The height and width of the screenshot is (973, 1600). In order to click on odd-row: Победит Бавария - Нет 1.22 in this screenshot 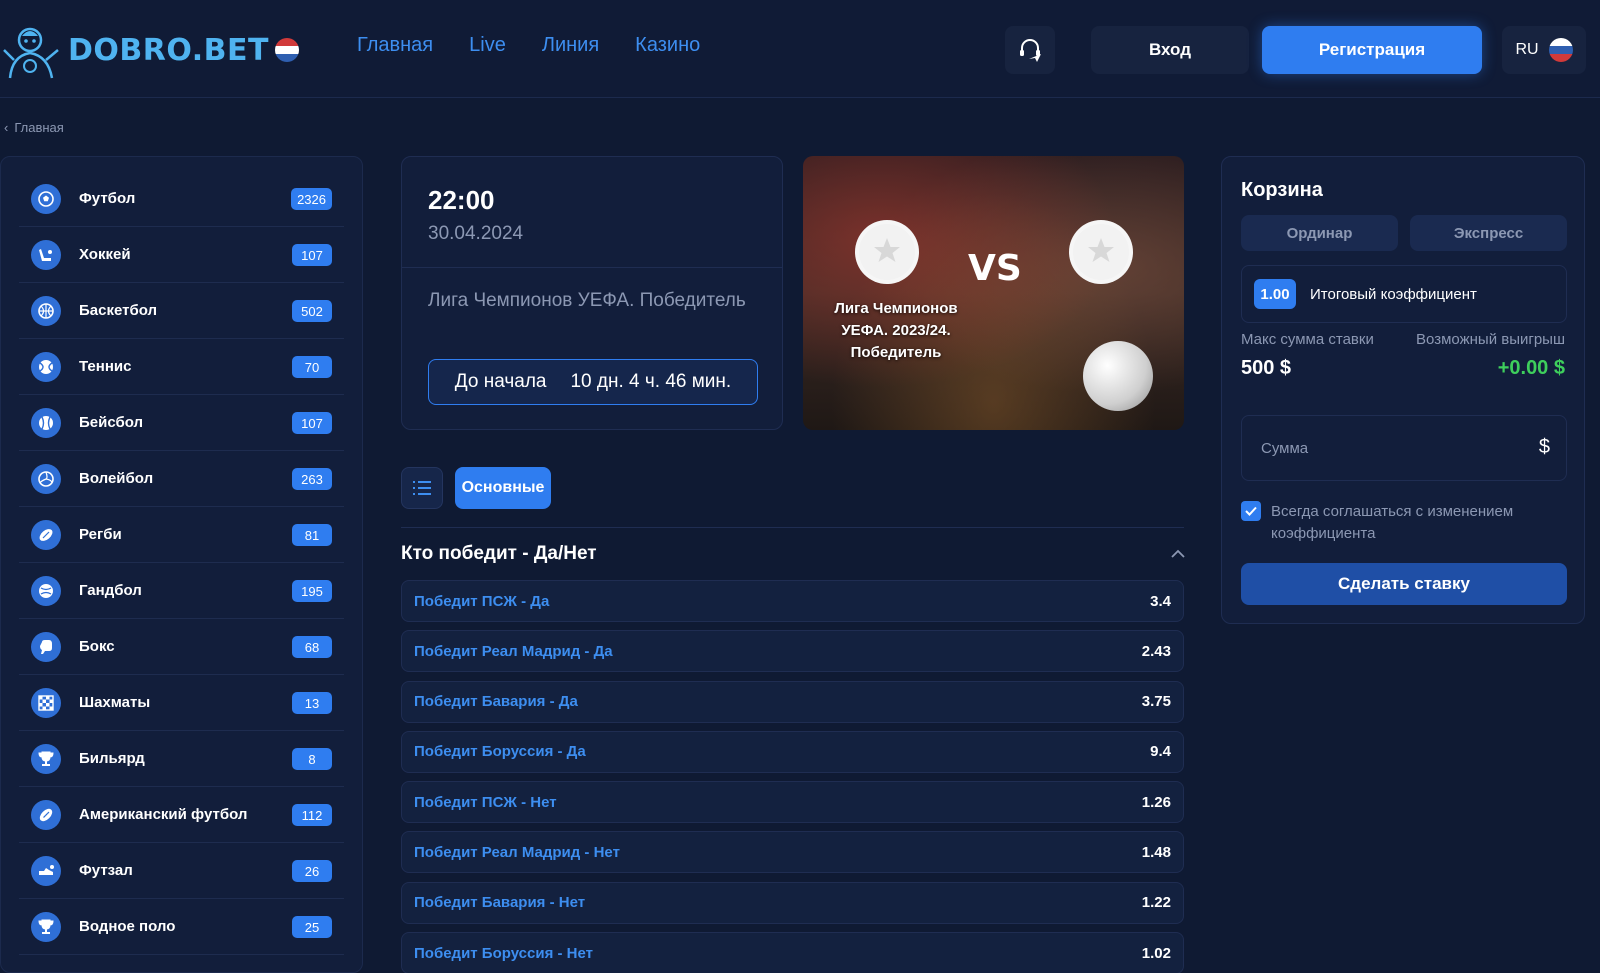, I will do `click(792, 902)`.